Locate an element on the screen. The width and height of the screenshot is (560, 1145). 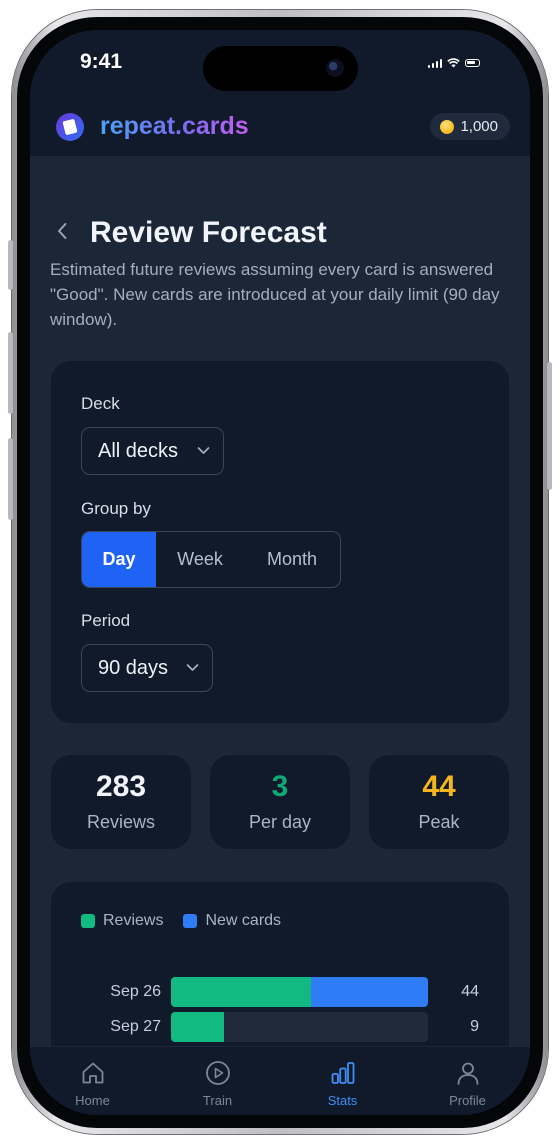
legend-swatch-new-cards is located at coordinates (190, 921).